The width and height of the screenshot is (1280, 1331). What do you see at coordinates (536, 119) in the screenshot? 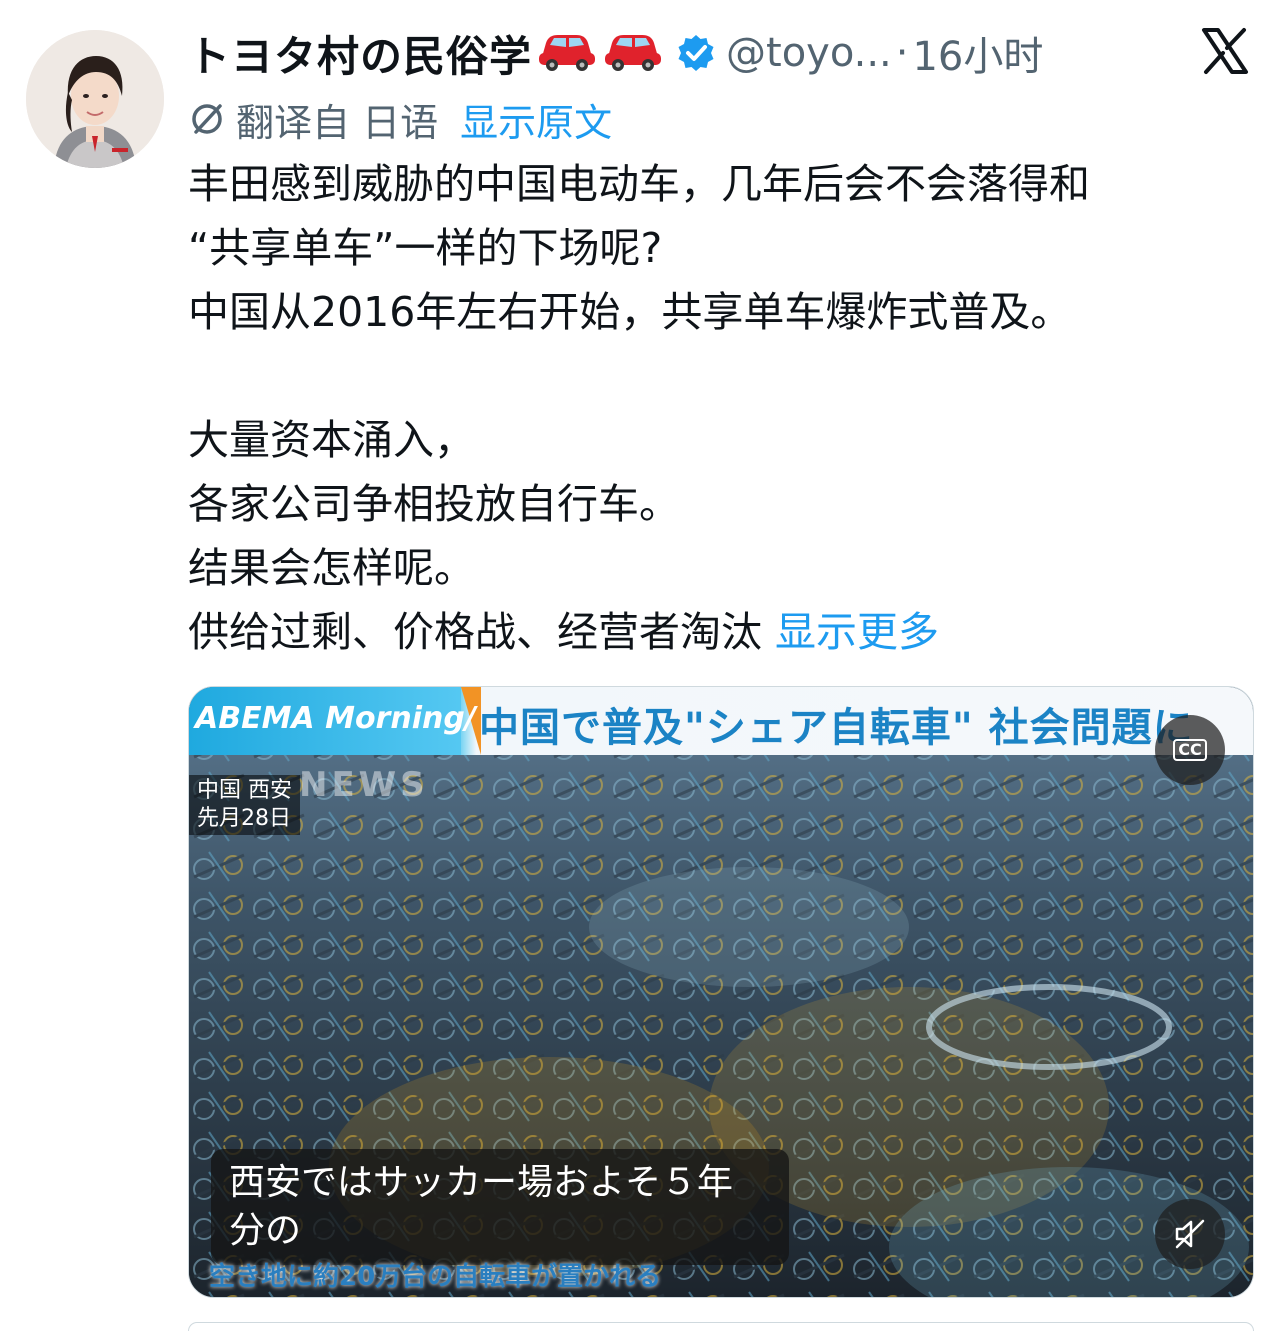
I see `show-original-link: 显示原文` at bounding box center [536, 119].